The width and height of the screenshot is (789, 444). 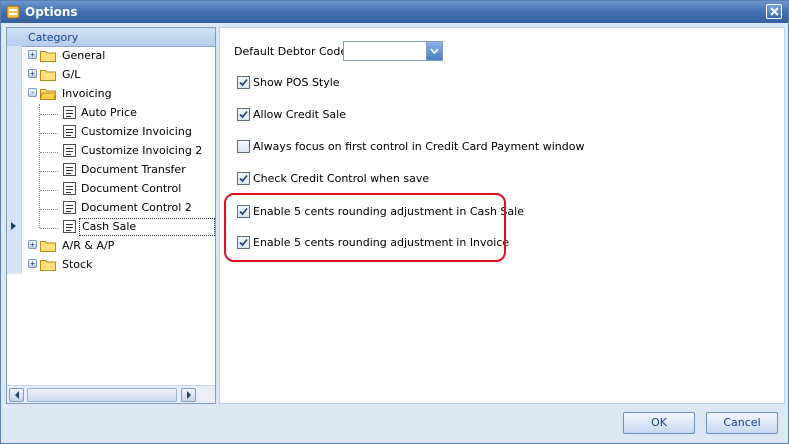 I want to click on arrow-right-icon, so click(x=189, y=395).